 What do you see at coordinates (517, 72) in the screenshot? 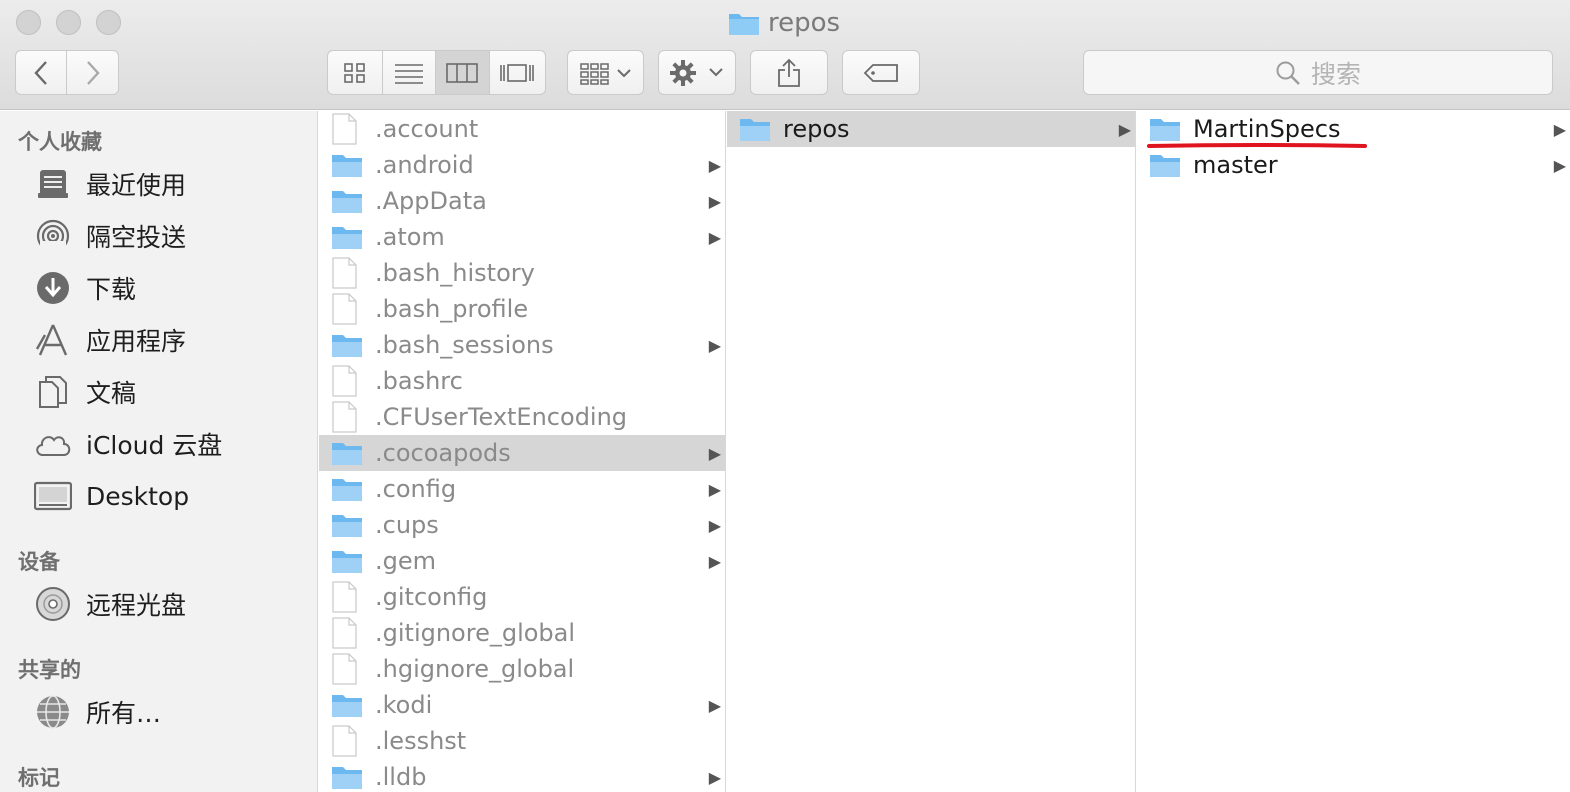
I see `gallery-view-button` at bounding box center [517, 72].